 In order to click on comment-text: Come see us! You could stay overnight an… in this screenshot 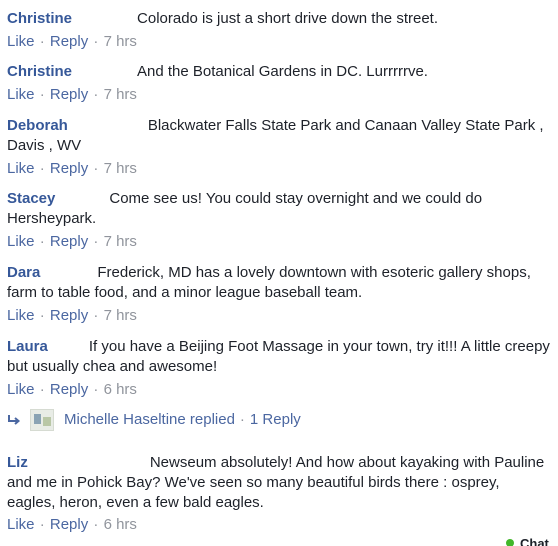, I will do `click(245, 208)`.